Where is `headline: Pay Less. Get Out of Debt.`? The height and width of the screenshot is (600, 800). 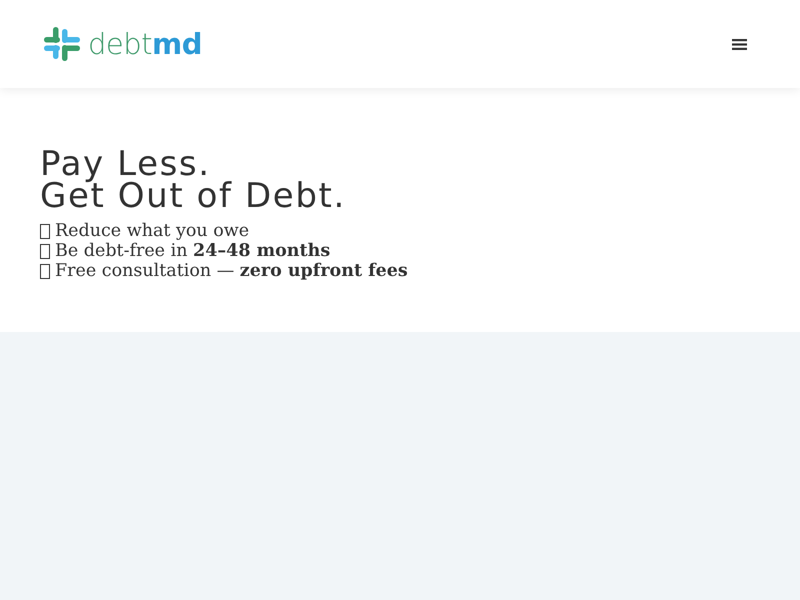
headline: Pay Less. Get Out of Debt. is located at coordinates (193, 180).